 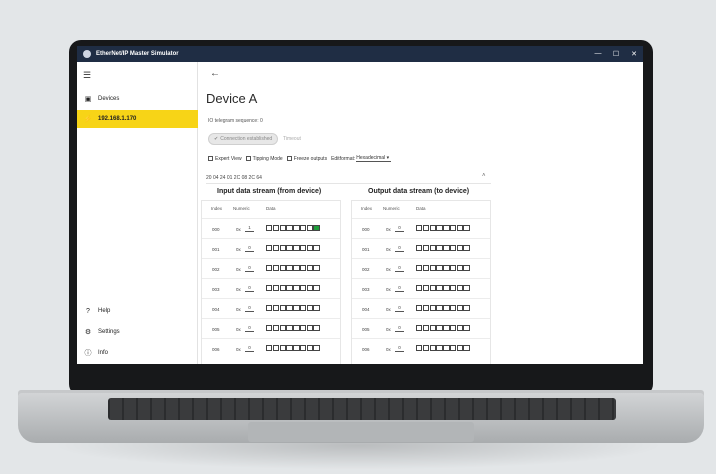 What do you see at coordinates (137, 353) in the screenshot?
I see `sidebar-item-info: ⓘ Info` at bounding box center [137, 353].